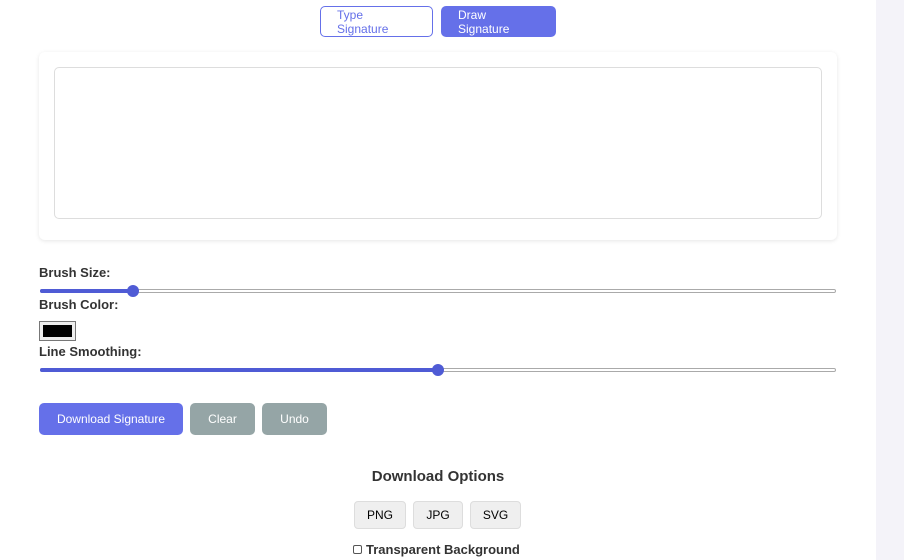 This screenshot has height=560, width=904. What do you see at coordinates (495, 515) in the screenshot?
I see `svg-button: SVG` at bounding box center [495, 515].